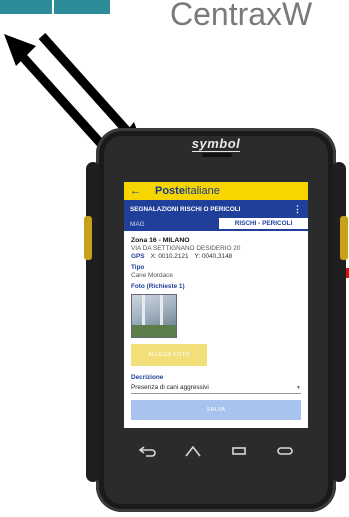 The width and height of the screenshot is (349, 517). What do you see at coordinates (171, 224) in the screenshot?
I see `tab-mag: MAG` at bounding box center [171, 224].